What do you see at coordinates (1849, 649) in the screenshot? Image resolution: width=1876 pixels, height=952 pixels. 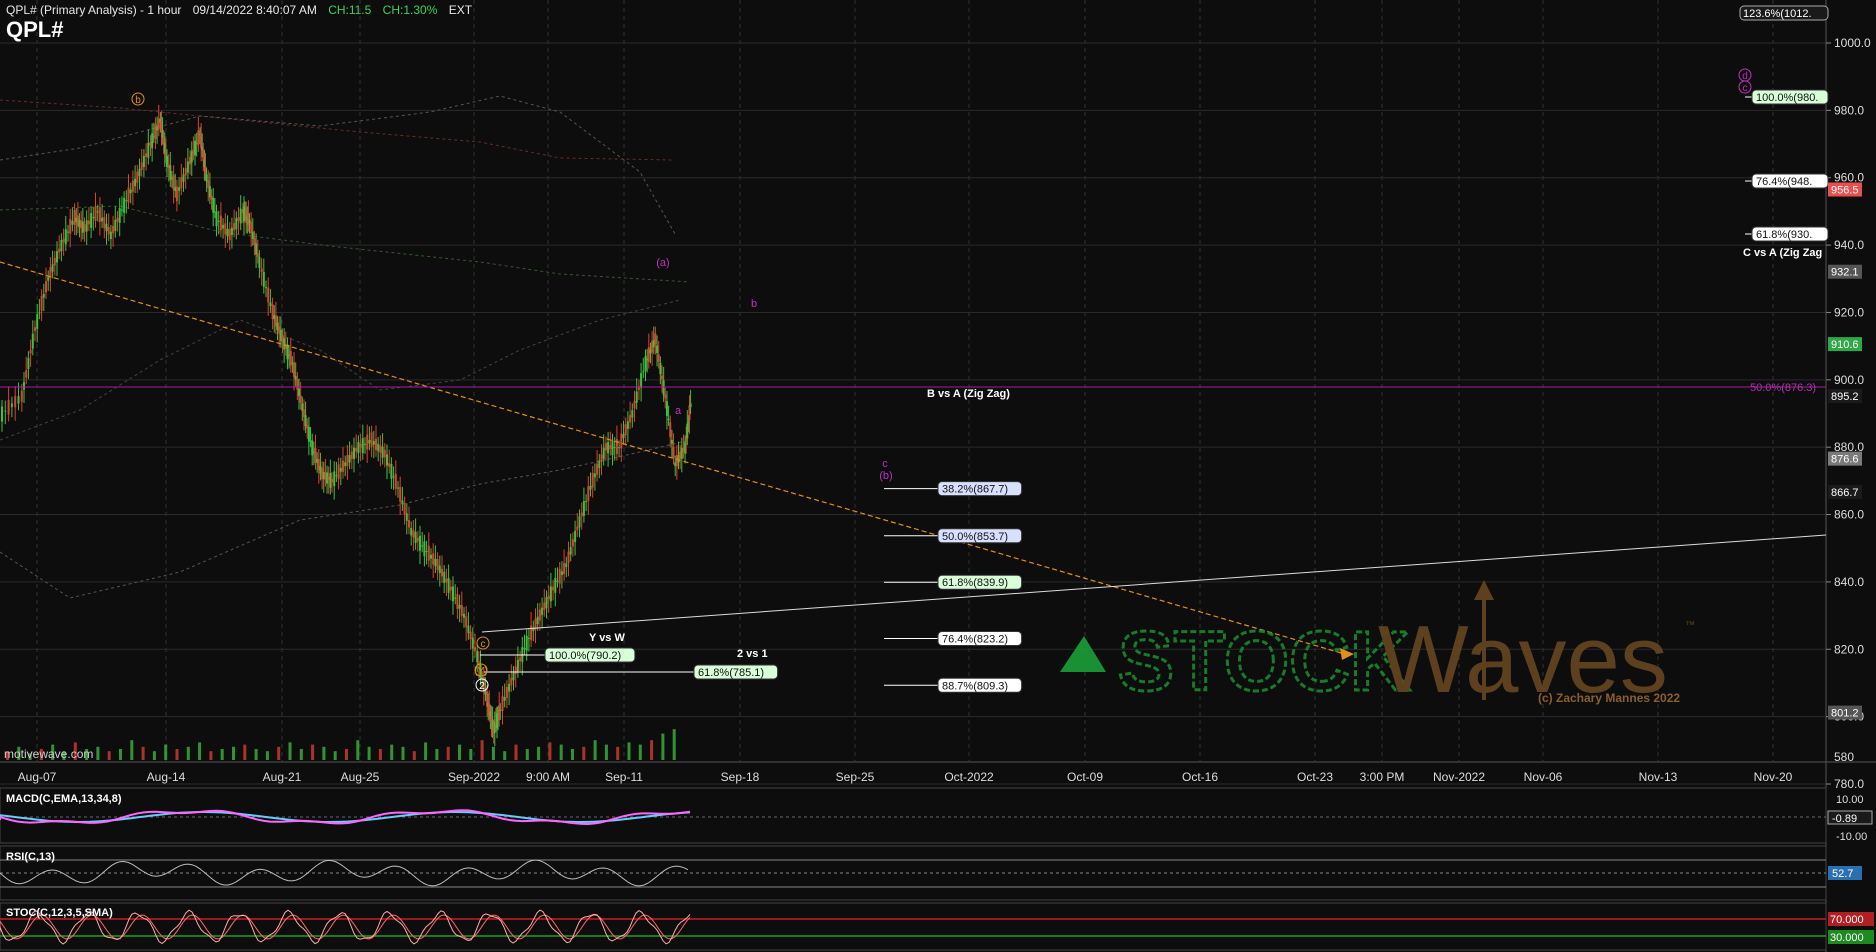 I see `price-tick-label: 820.0` at bounding box center [1849, 649].